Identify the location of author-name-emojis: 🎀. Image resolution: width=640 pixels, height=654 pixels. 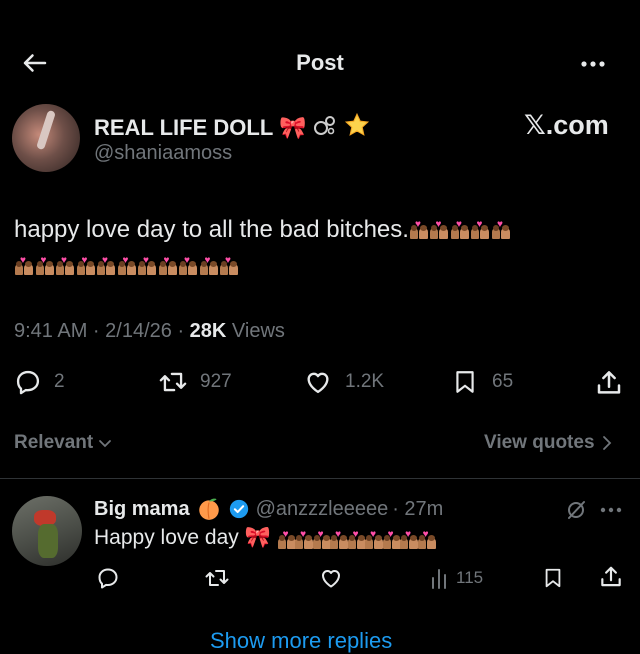
(295, 127).